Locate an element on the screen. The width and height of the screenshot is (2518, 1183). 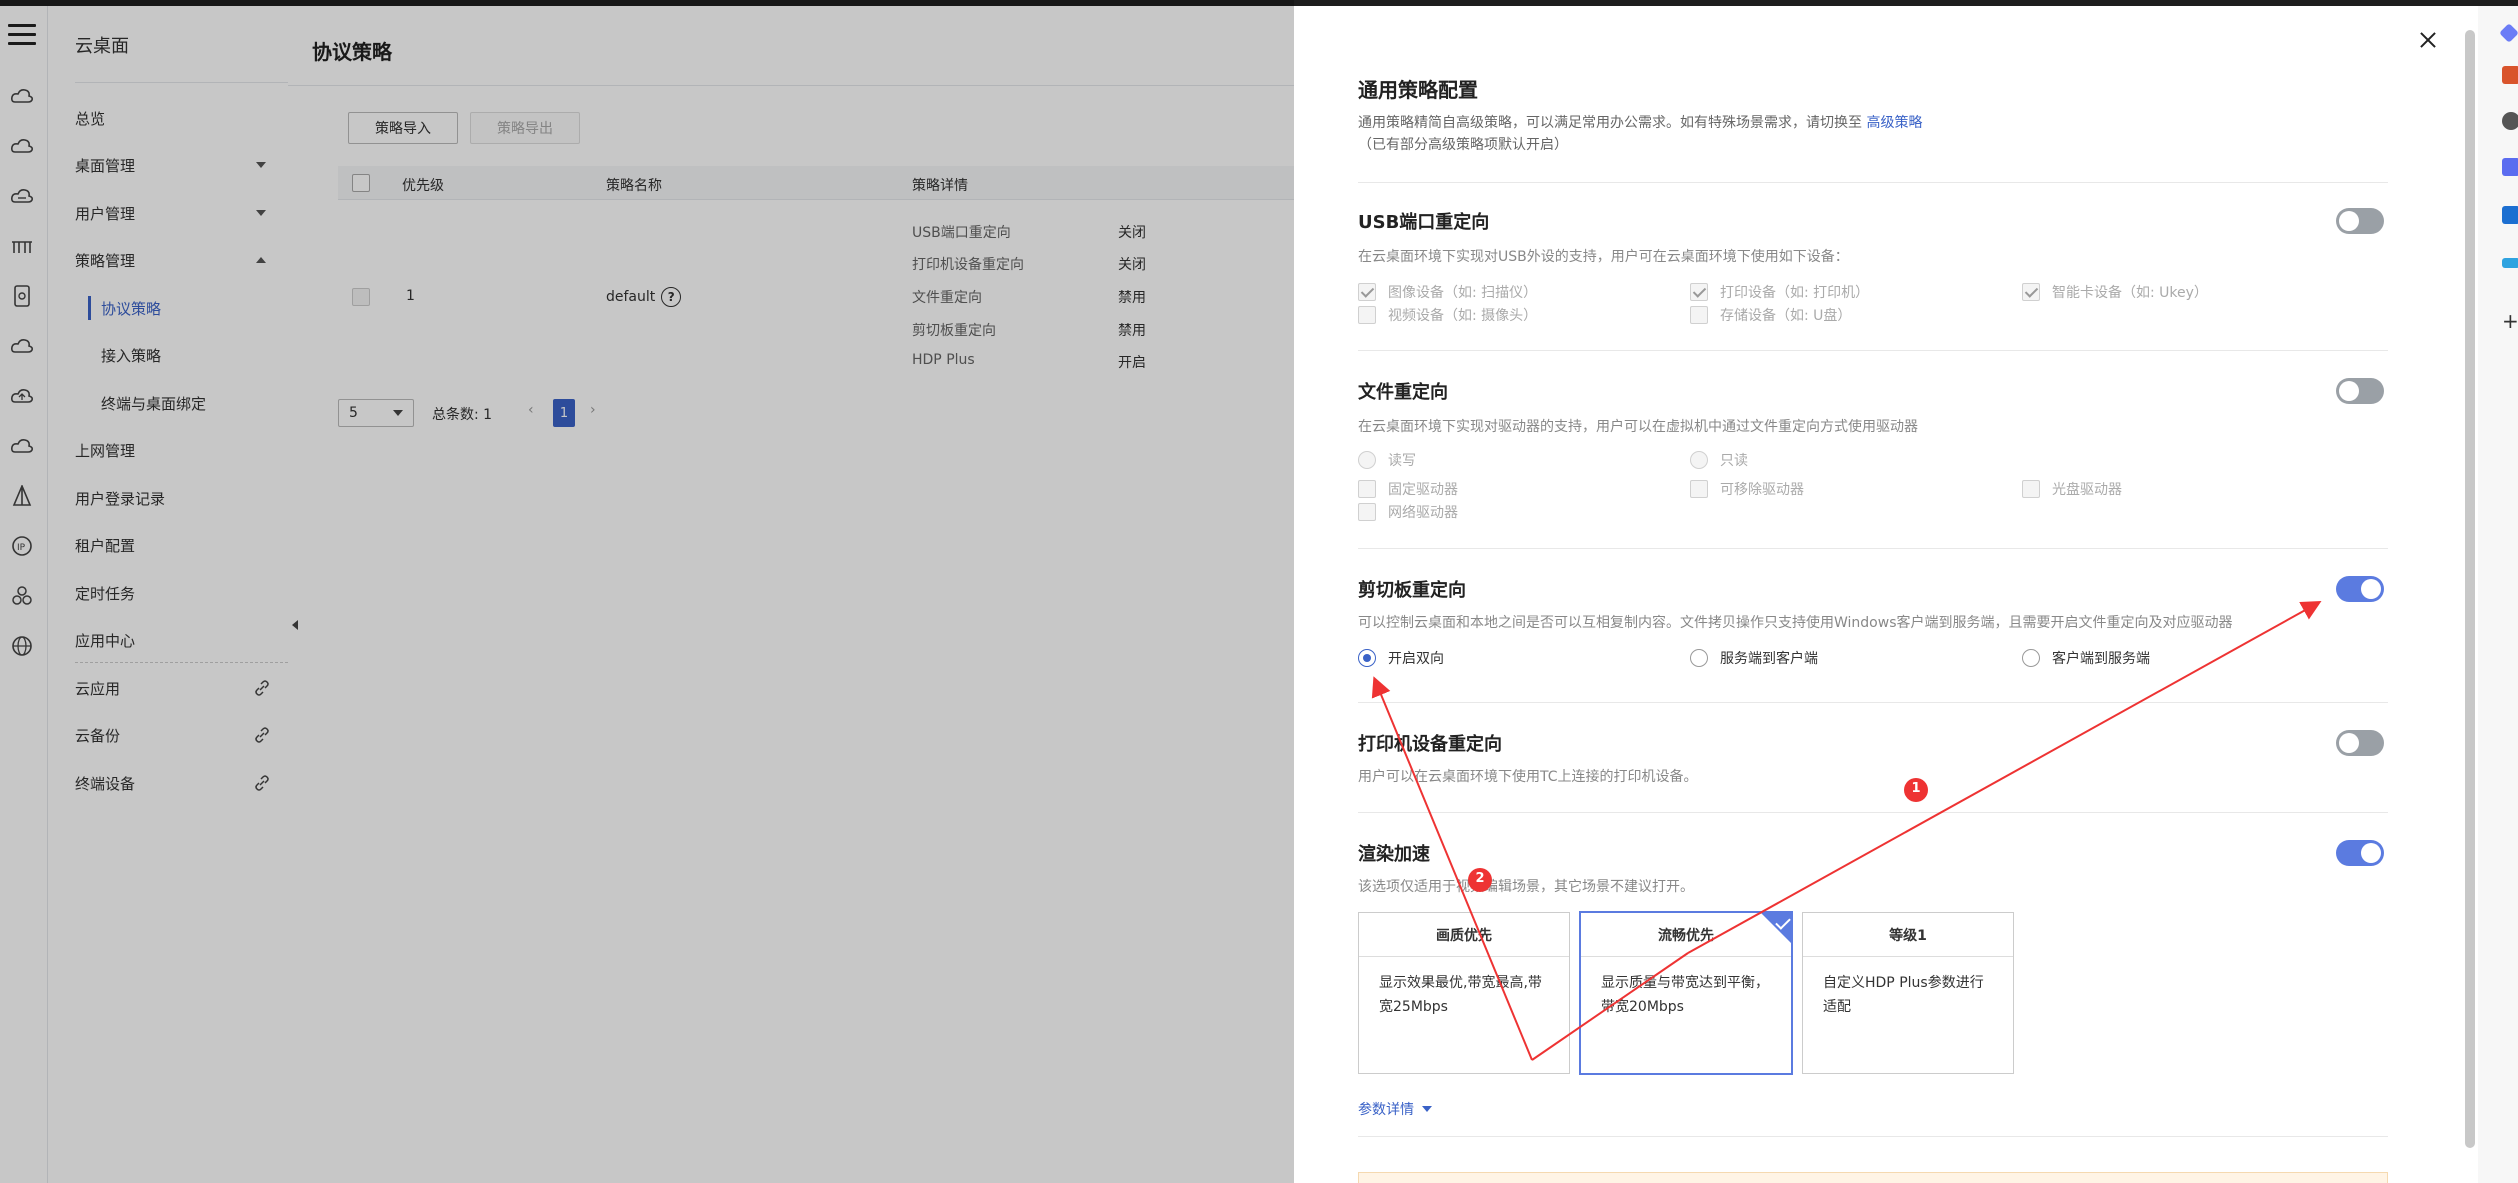
file-redirect-desc: 在云桌面环境下实现对驱动器的支持，用户可以在虚拟机中通过文件重定向方式使用驱动器 is located at coordinates (1638, 427).